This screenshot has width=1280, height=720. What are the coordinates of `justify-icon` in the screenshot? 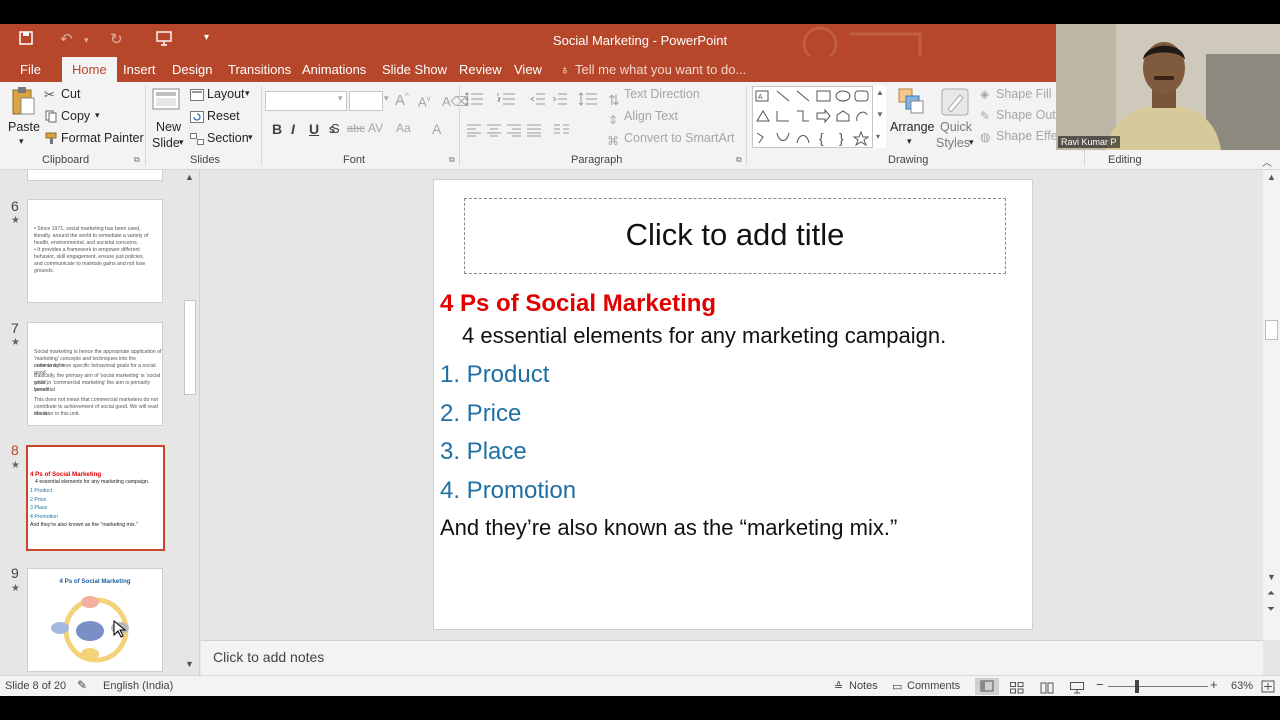 It's located at (534, 132).